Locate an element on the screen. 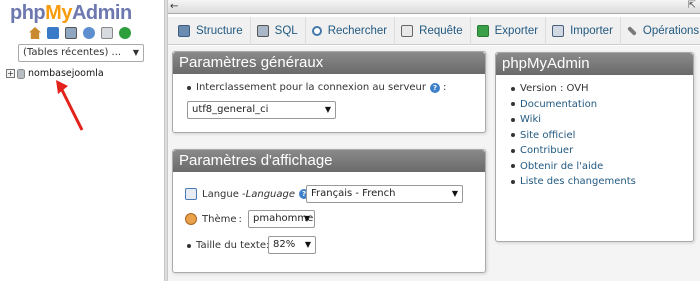  collation-select: utf8_general_ci ▼ is located at coordinates (261, 110).